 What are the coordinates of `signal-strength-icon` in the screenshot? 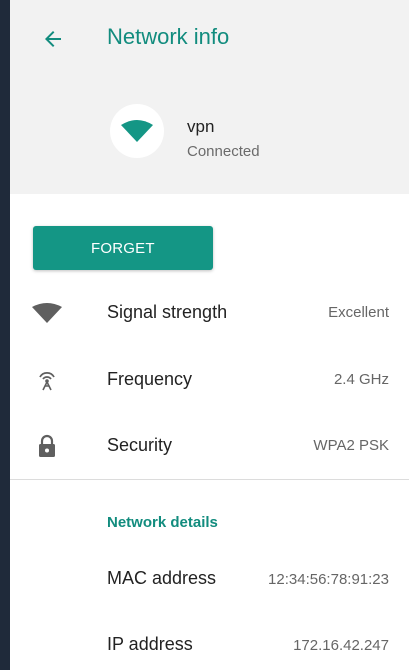 It's located at (47, 313).